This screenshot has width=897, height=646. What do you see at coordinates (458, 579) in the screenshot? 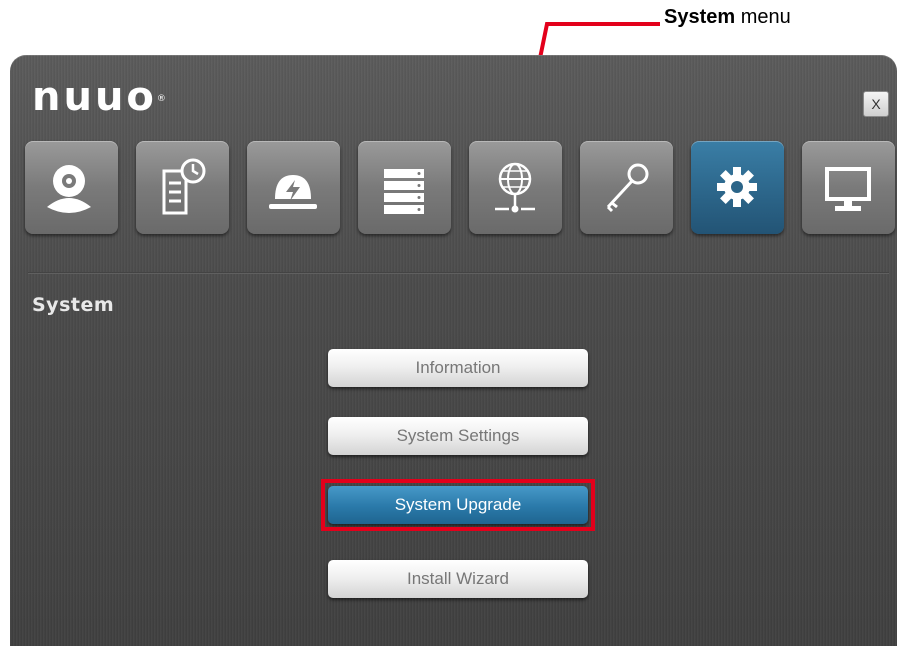
I see `install-wizard-button: Install Wizard` at bounding box center [458, 579].